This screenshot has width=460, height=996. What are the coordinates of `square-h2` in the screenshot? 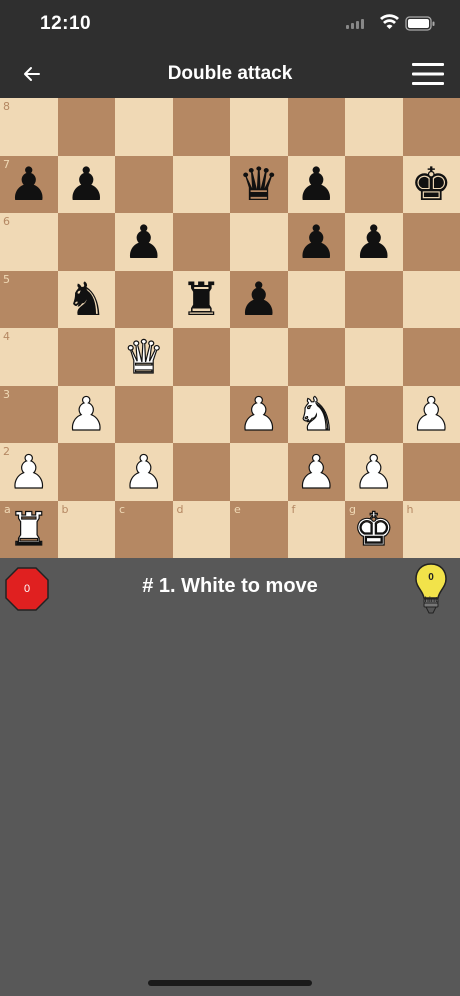 It's located at (431, 472).